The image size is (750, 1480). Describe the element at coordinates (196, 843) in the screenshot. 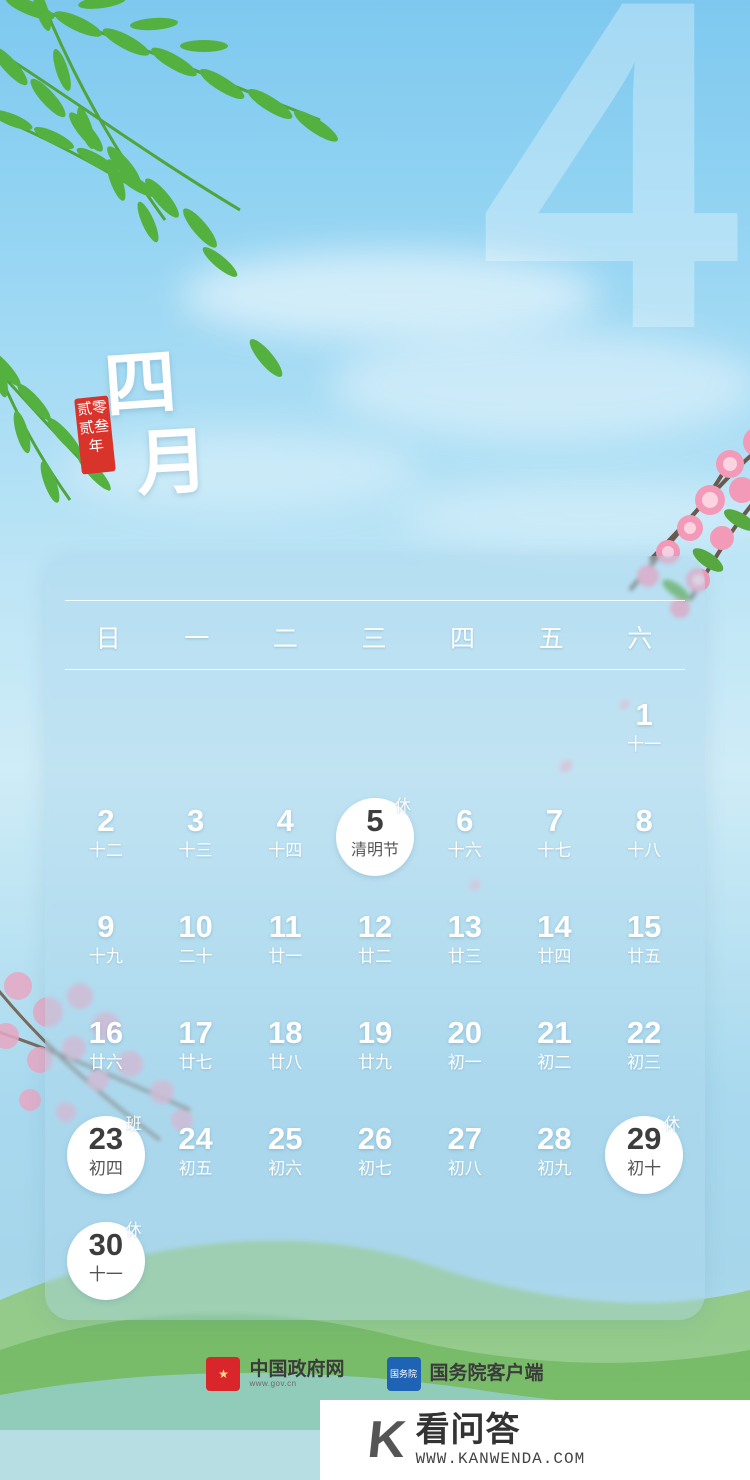

I see `calendar-day-cell: 3 十三` at that location.